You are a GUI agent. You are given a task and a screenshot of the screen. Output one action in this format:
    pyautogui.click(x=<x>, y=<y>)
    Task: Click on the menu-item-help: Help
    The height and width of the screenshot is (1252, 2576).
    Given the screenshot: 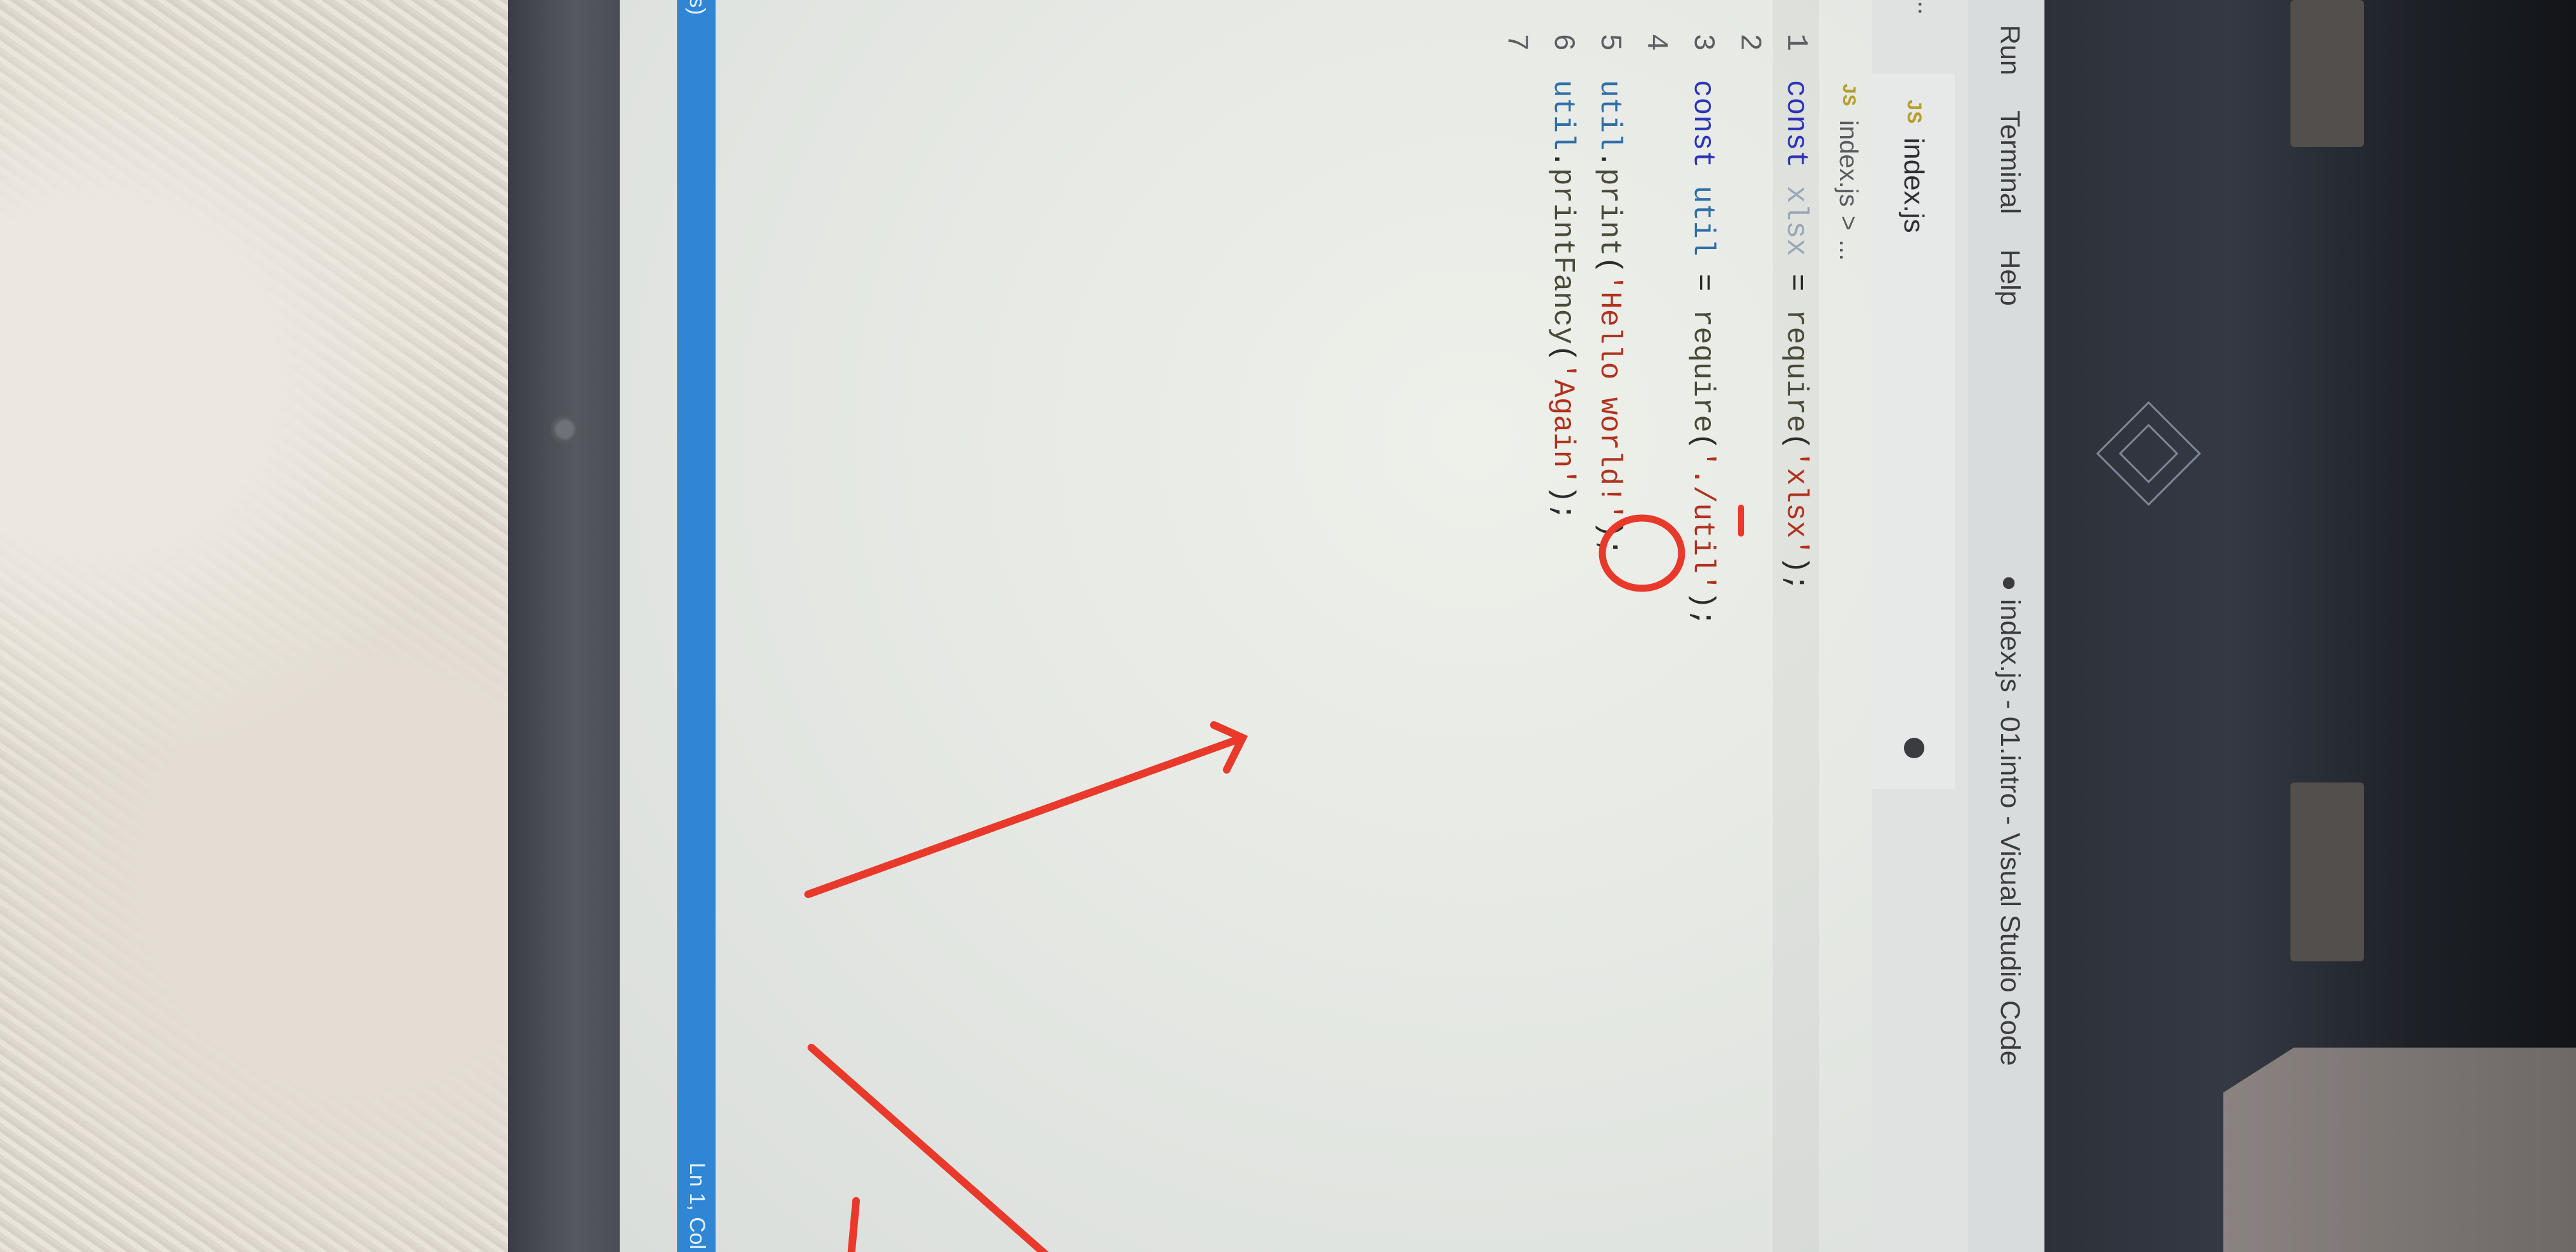 What is the action you would take?
    pyautogui.click(x=2009, y=277)
    